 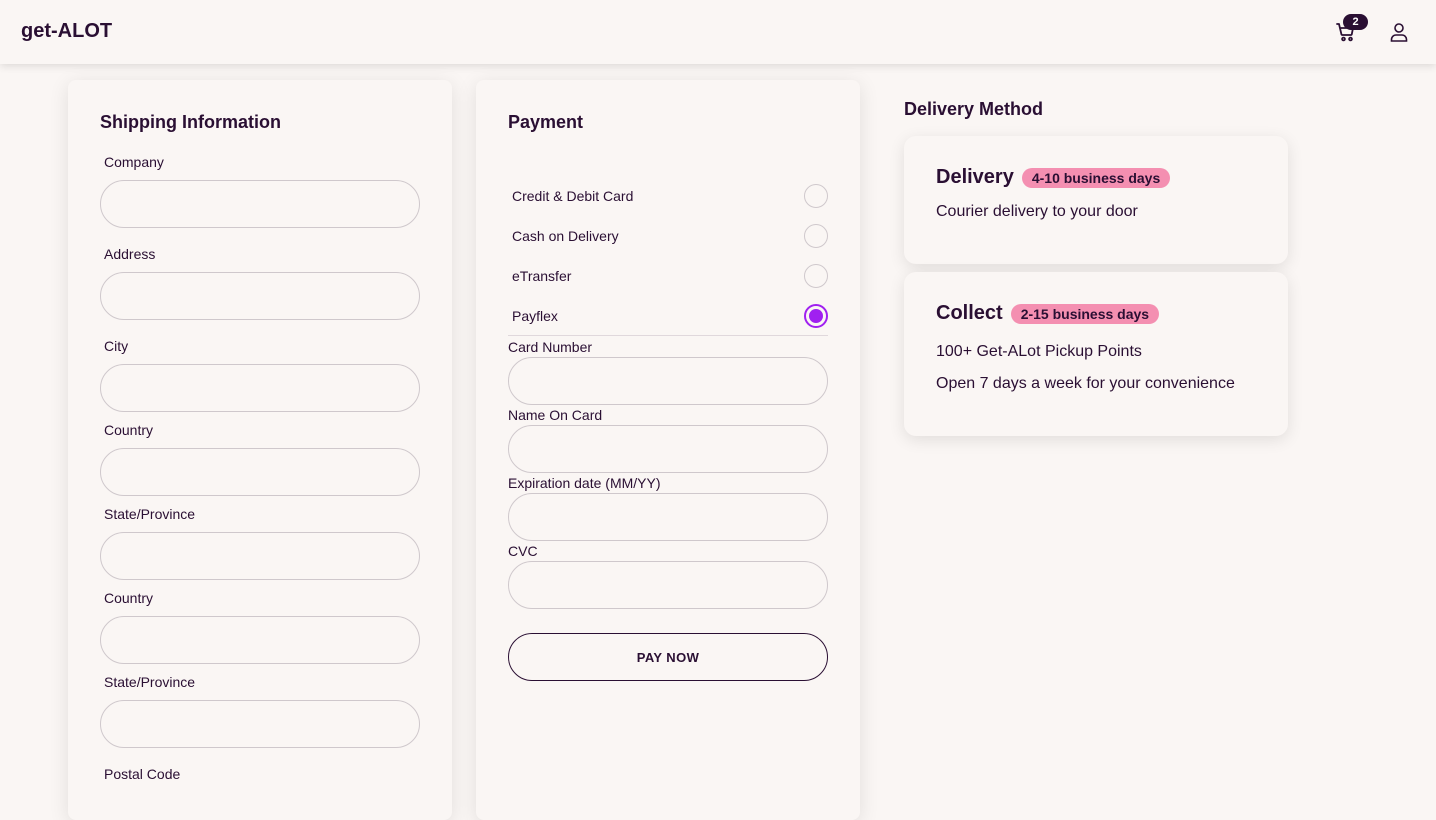 What do you see at coordinates (1039, 351) in the screenshot?
I see `delivery-option-description: 100+ Get-ALot Pickup Points` at bounding box center [1039, 351].